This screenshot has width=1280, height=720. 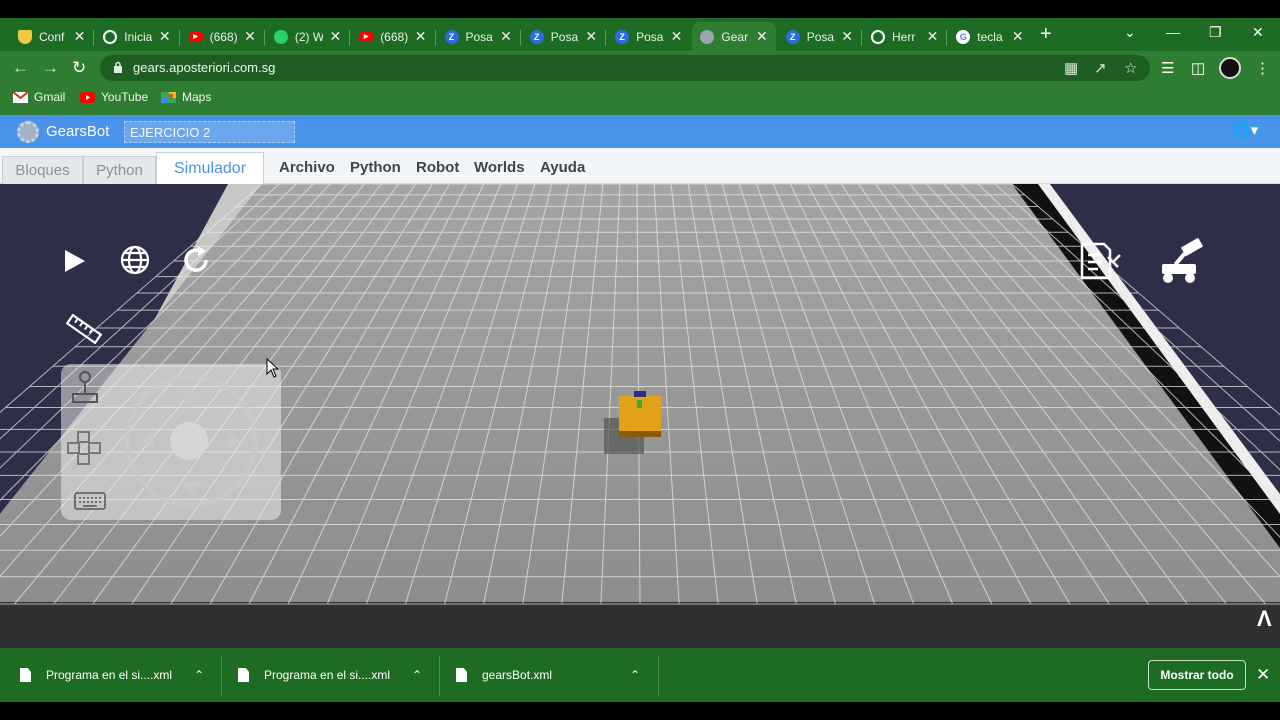 I want to click on robot-config-icon, so click(x=1180, y=261).